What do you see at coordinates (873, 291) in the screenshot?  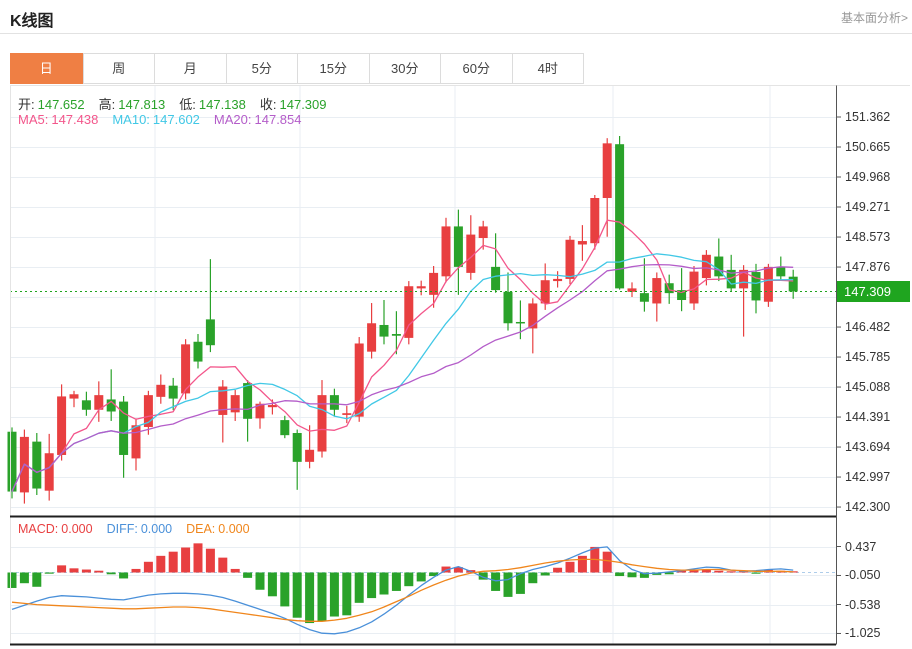 I see `current-price-badge: 147.309` at bounding box center [873, 291].